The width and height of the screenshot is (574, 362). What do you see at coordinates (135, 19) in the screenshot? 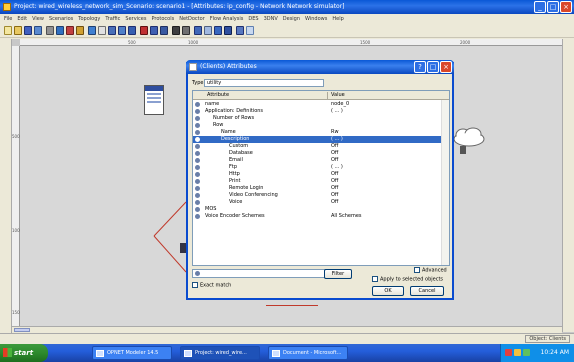
I see `menu-services: Services` at bounding box center [135, 19].